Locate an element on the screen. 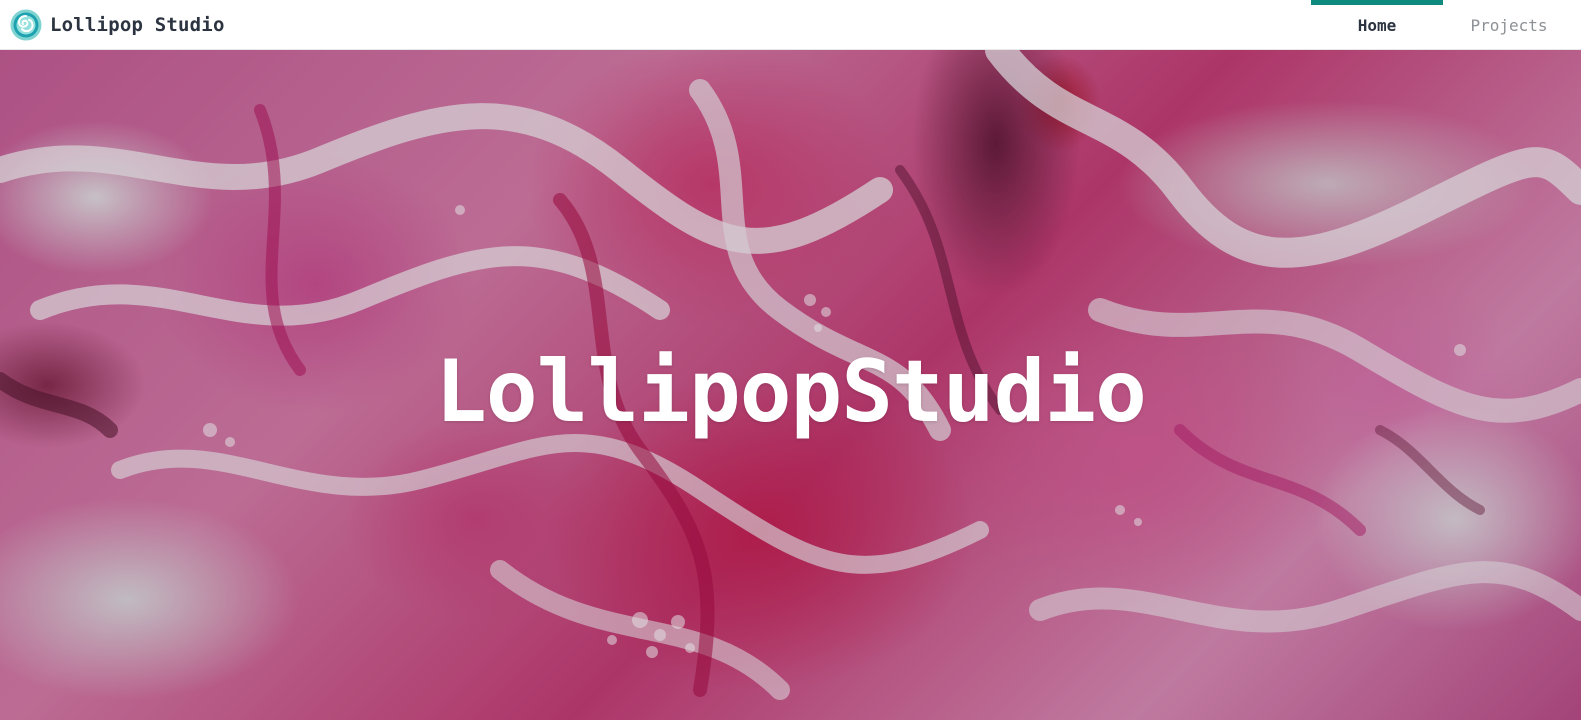 The width and height of the screenshot is (1581, 720). main-nav: Home Projects is located at coordinates (1446, 25).